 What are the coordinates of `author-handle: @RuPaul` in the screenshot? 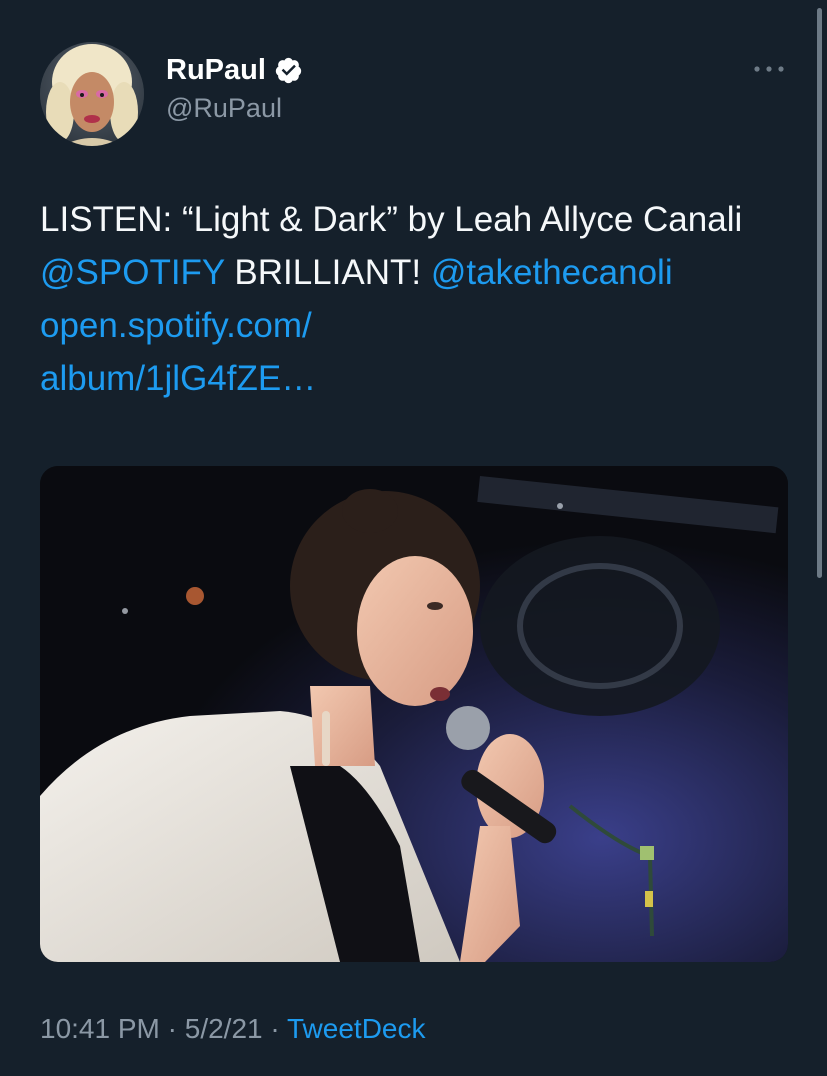 It's located at (224, 108).